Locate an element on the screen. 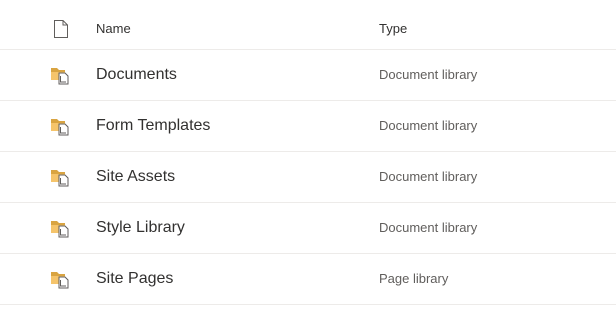  column-header-name: Name is located at coordinates (113, 28).